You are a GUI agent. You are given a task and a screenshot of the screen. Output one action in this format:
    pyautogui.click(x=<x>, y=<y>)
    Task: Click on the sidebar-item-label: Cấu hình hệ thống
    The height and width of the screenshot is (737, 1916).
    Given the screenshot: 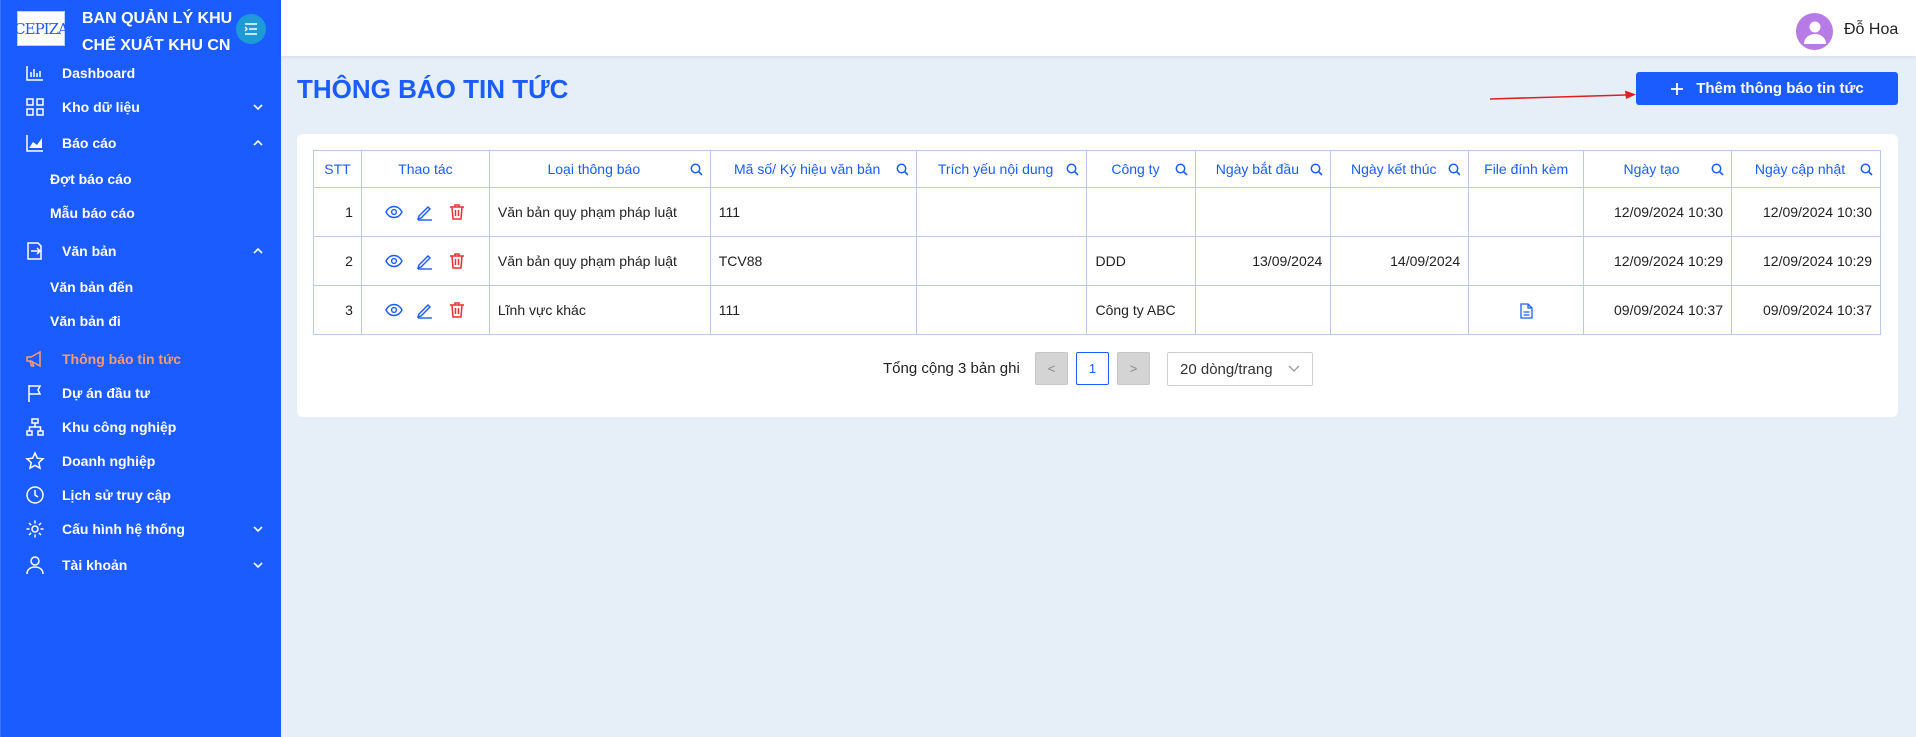 What is the action you would take?
    pyautogui.click(x=123, y=529)
    